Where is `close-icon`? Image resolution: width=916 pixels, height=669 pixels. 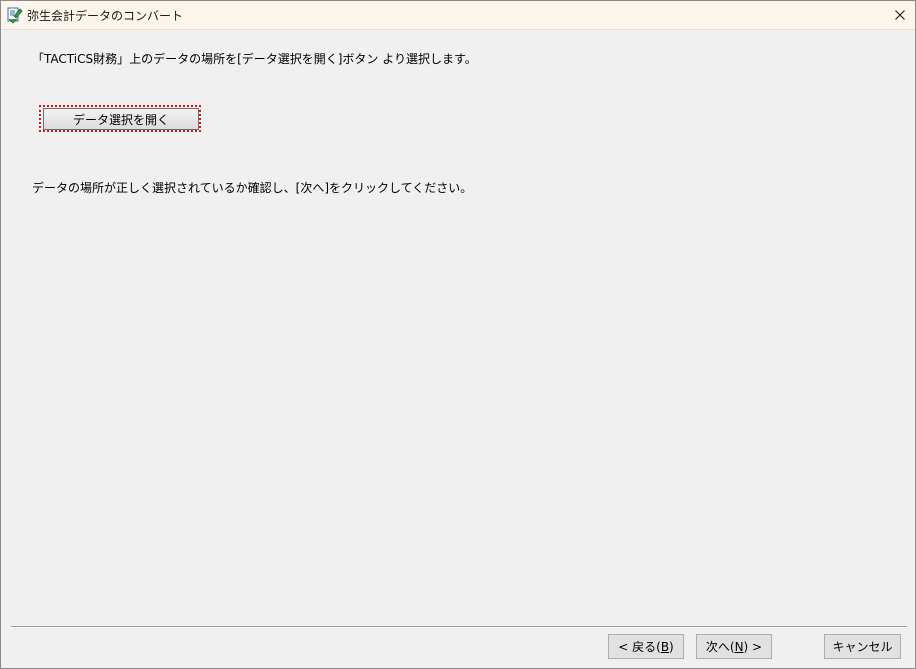 close-icon is located at coordinates (900, 15).